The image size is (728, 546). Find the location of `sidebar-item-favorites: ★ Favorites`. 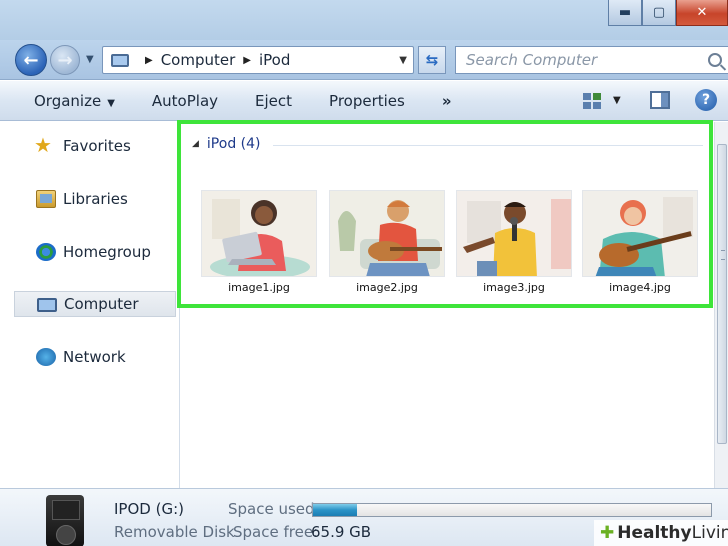

sidebar-item-favorites: ★ Favorites is located at coordinates (95, 146).